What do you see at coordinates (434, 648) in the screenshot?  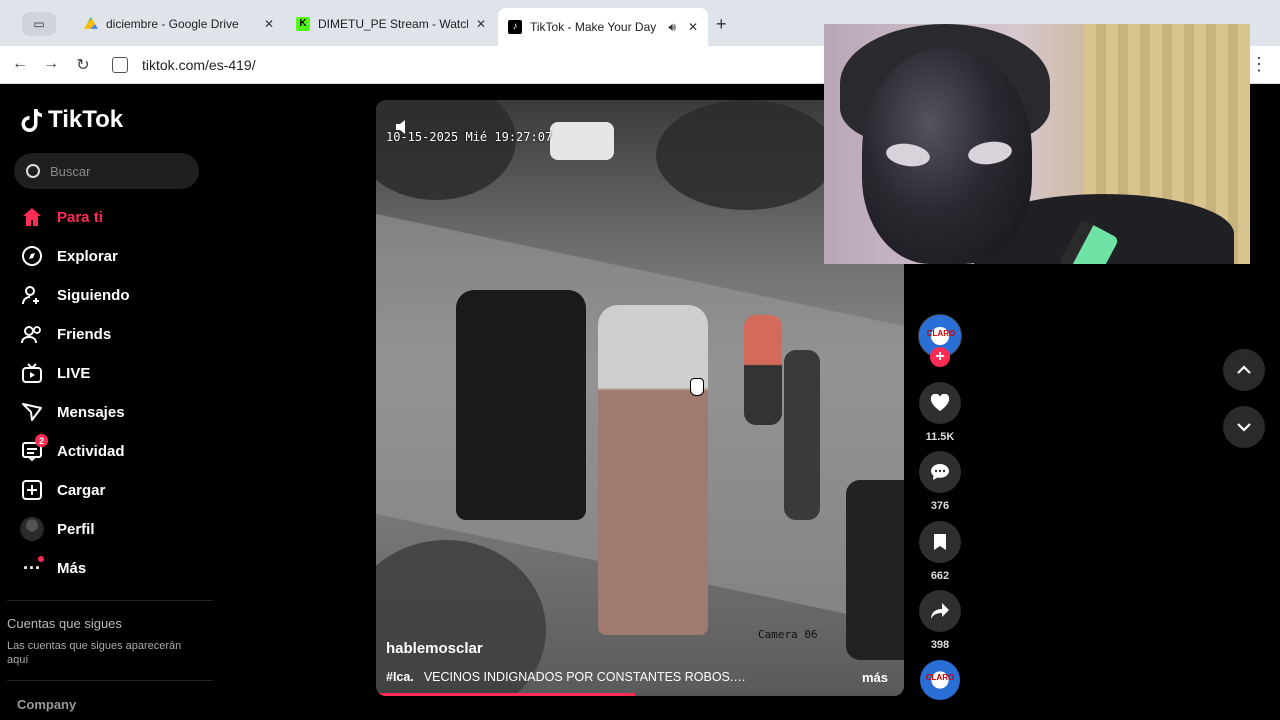 I see `video-author: hablemosclar` at bounding box center [434, 648].